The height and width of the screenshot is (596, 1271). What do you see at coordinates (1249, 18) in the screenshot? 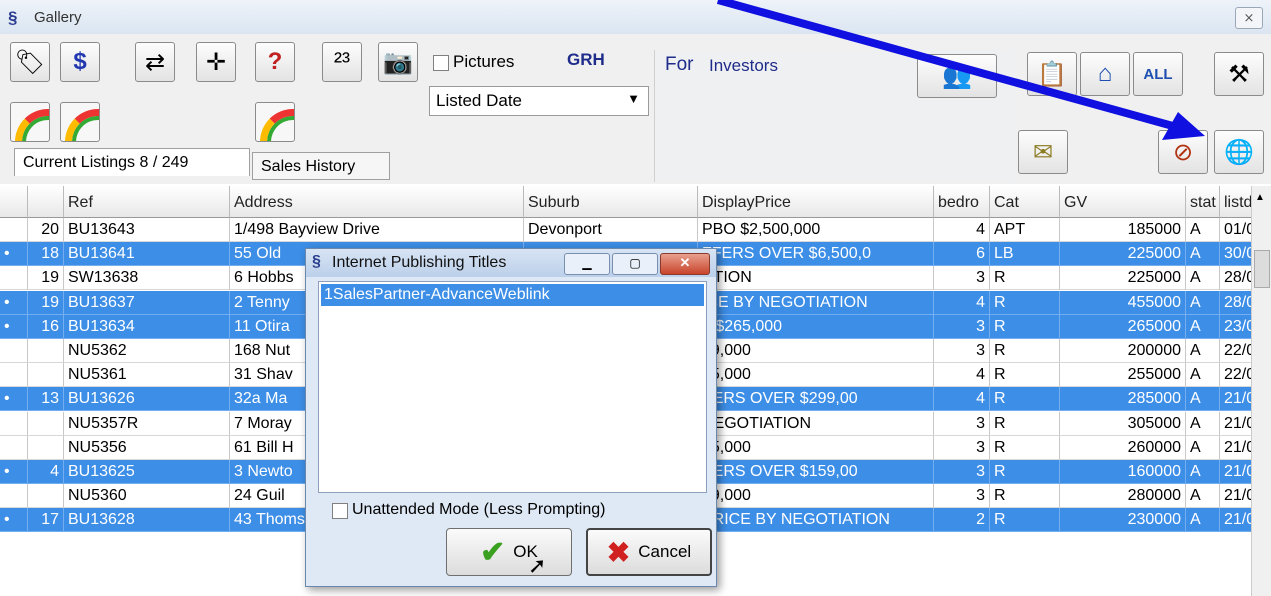
I see `close-window-button: ⨯` at bounding box center [1249, 18].